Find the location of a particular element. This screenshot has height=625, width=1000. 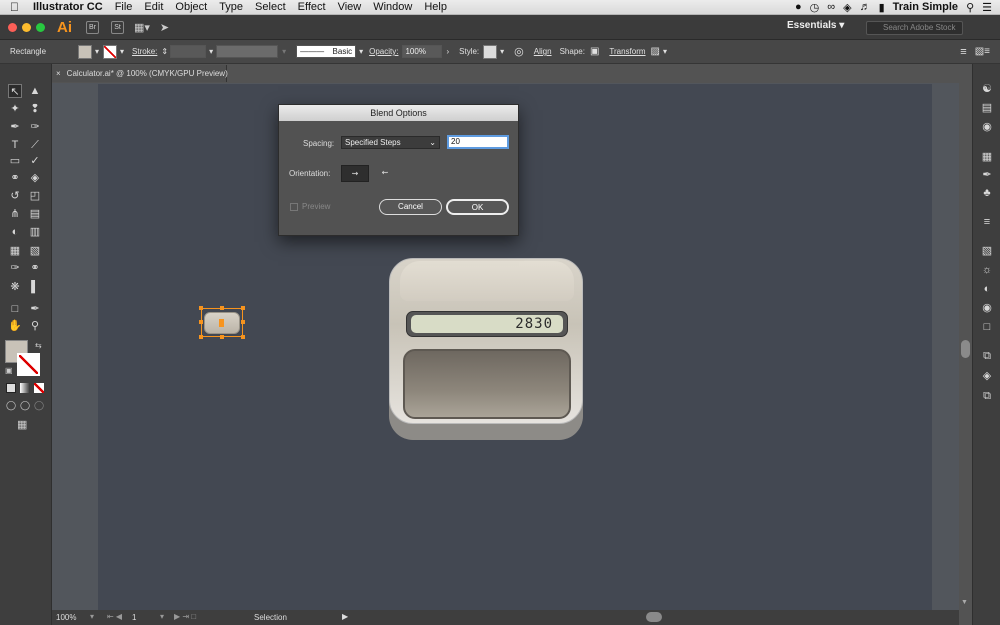

selected-small-shape is located at coordinates (222, 322).